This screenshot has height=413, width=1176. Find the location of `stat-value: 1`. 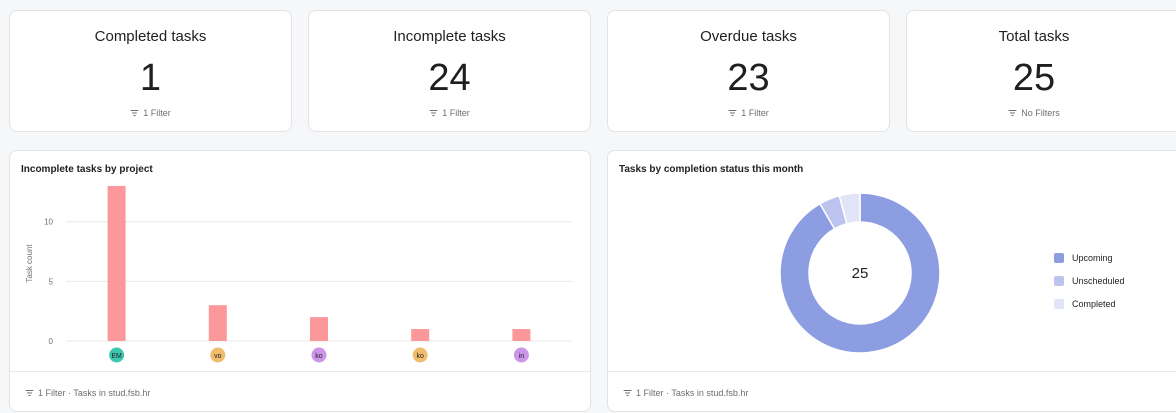

stat-value: 1 is located at coordinates (150, 78).